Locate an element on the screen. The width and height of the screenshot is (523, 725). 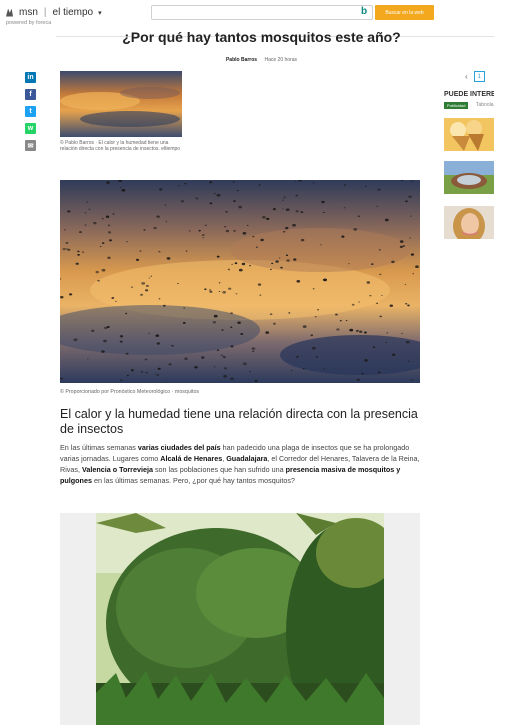
paragraph-emphasis: Guadalajara is located at coordinates (247, 458).